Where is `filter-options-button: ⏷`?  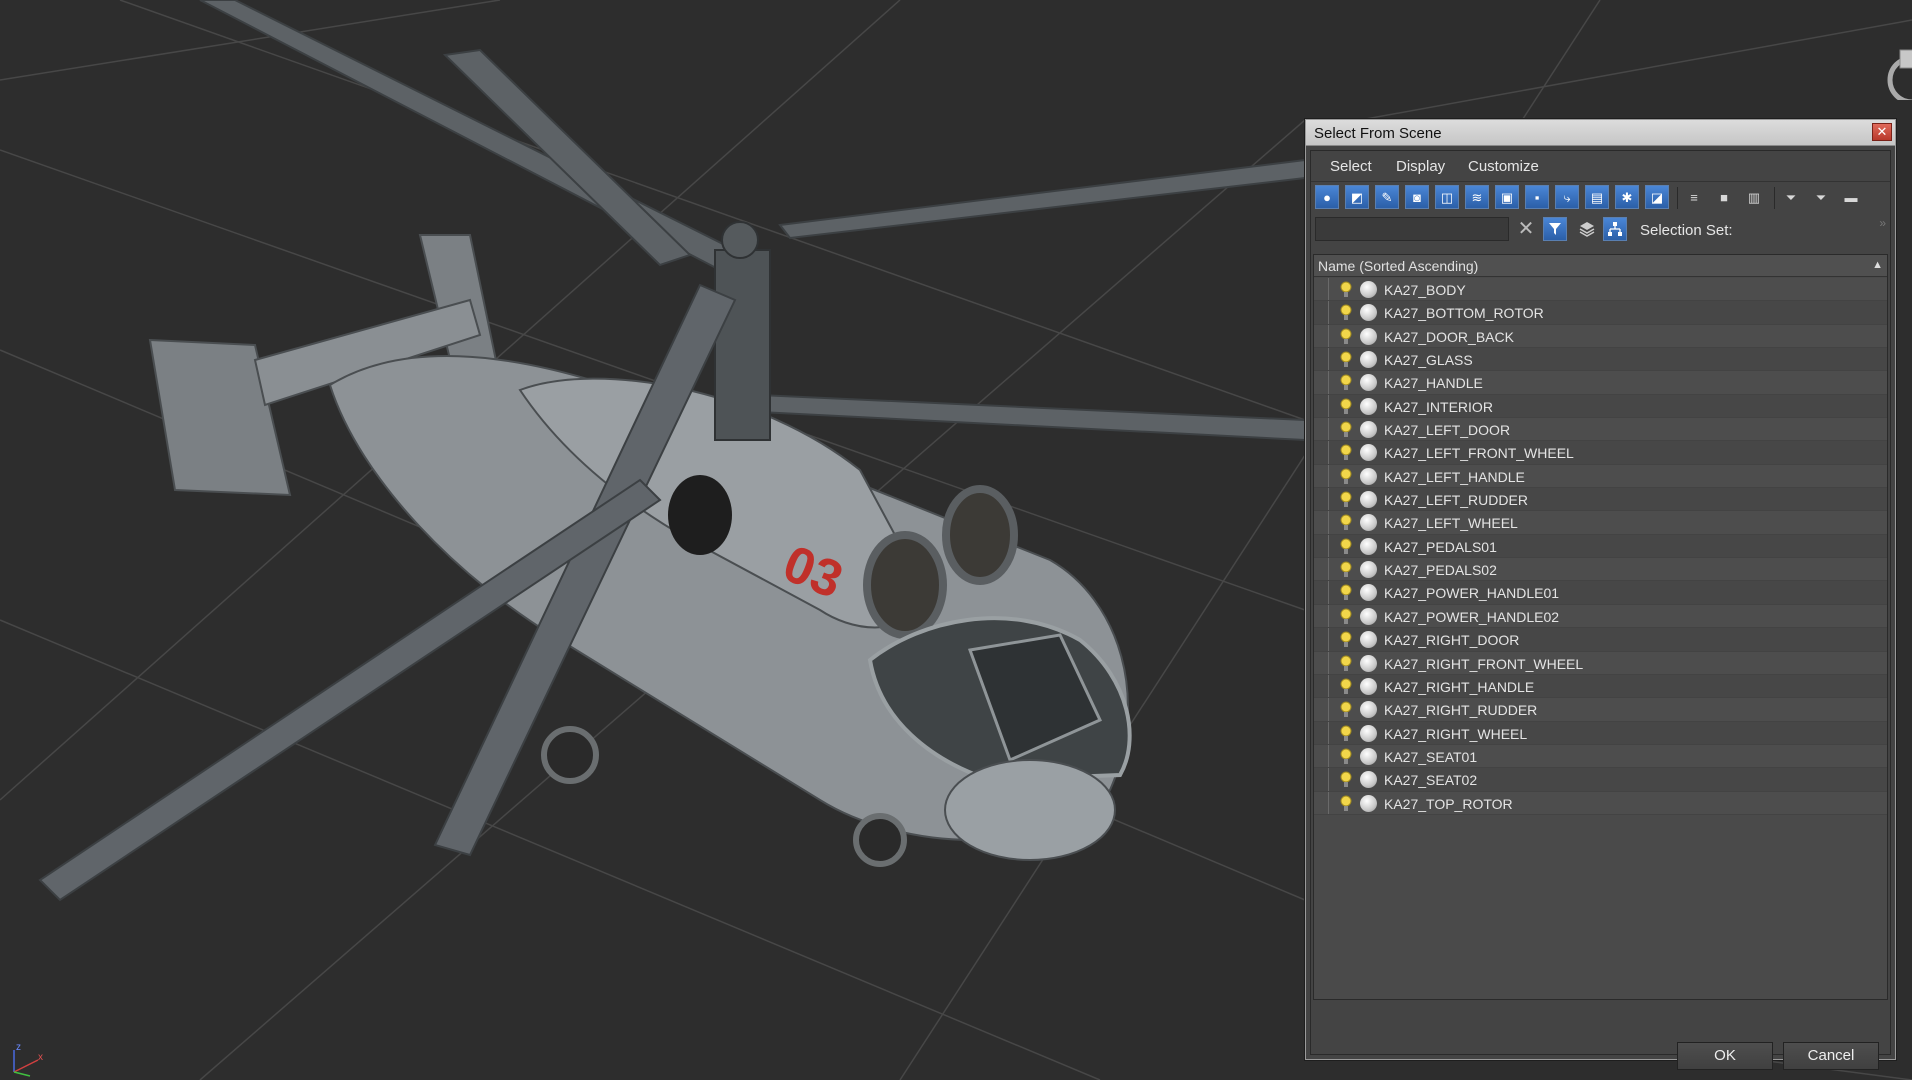
filter-options-button: ⏷ is located at coordinates (1821, 197).